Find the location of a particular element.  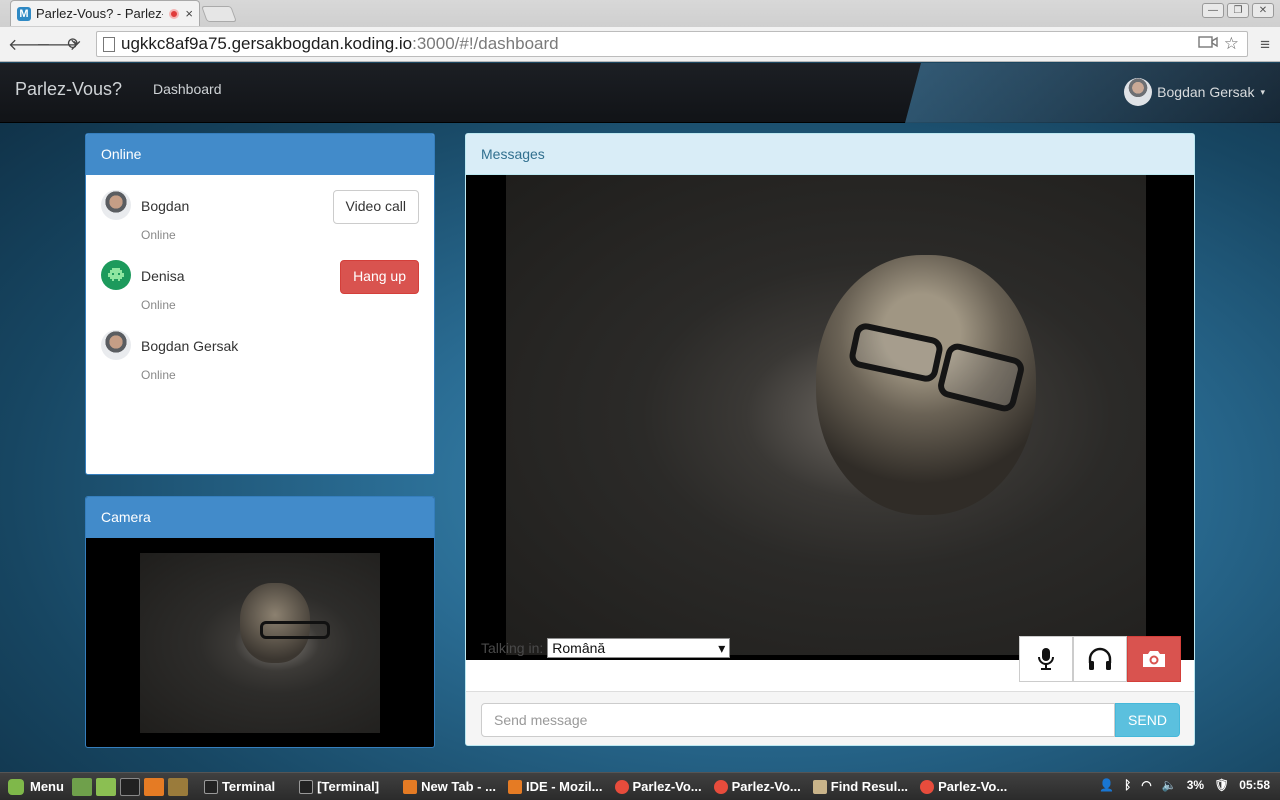

url-path: :3000/#!/dashboard is located at coordinates (485, 43).